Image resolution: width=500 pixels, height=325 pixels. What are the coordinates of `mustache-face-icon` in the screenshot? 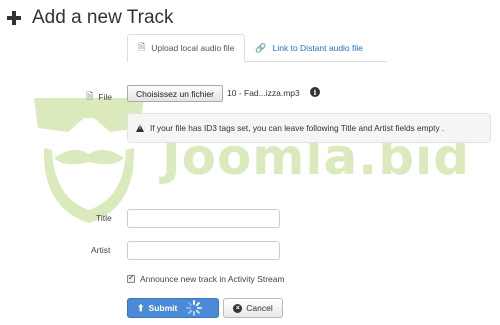 It's located at (89, 160).